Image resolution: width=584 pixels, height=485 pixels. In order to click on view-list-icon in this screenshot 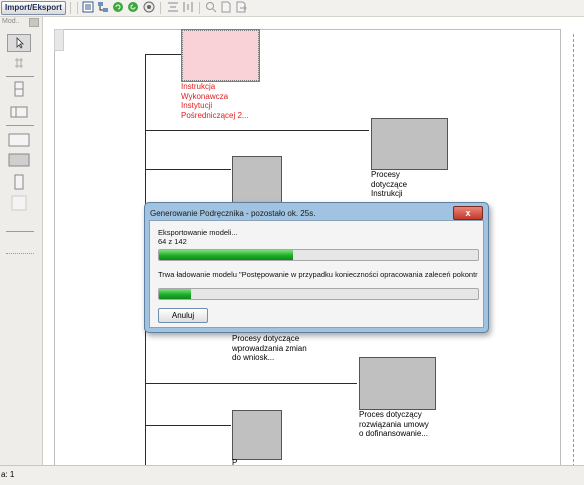, I will do `click(88, 7)`.